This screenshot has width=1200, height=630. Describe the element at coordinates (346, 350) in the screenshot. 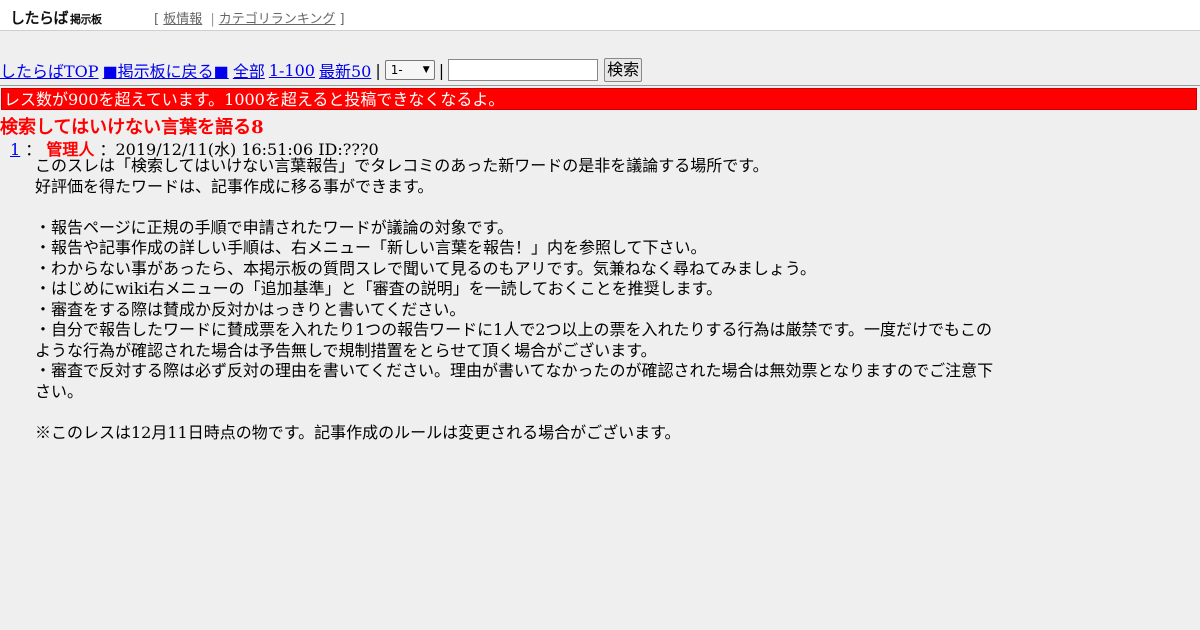

I see `post-line: ような行為が確認された場合は予告無しで規制措置をとらせて頂く場合がございます。` at that location.